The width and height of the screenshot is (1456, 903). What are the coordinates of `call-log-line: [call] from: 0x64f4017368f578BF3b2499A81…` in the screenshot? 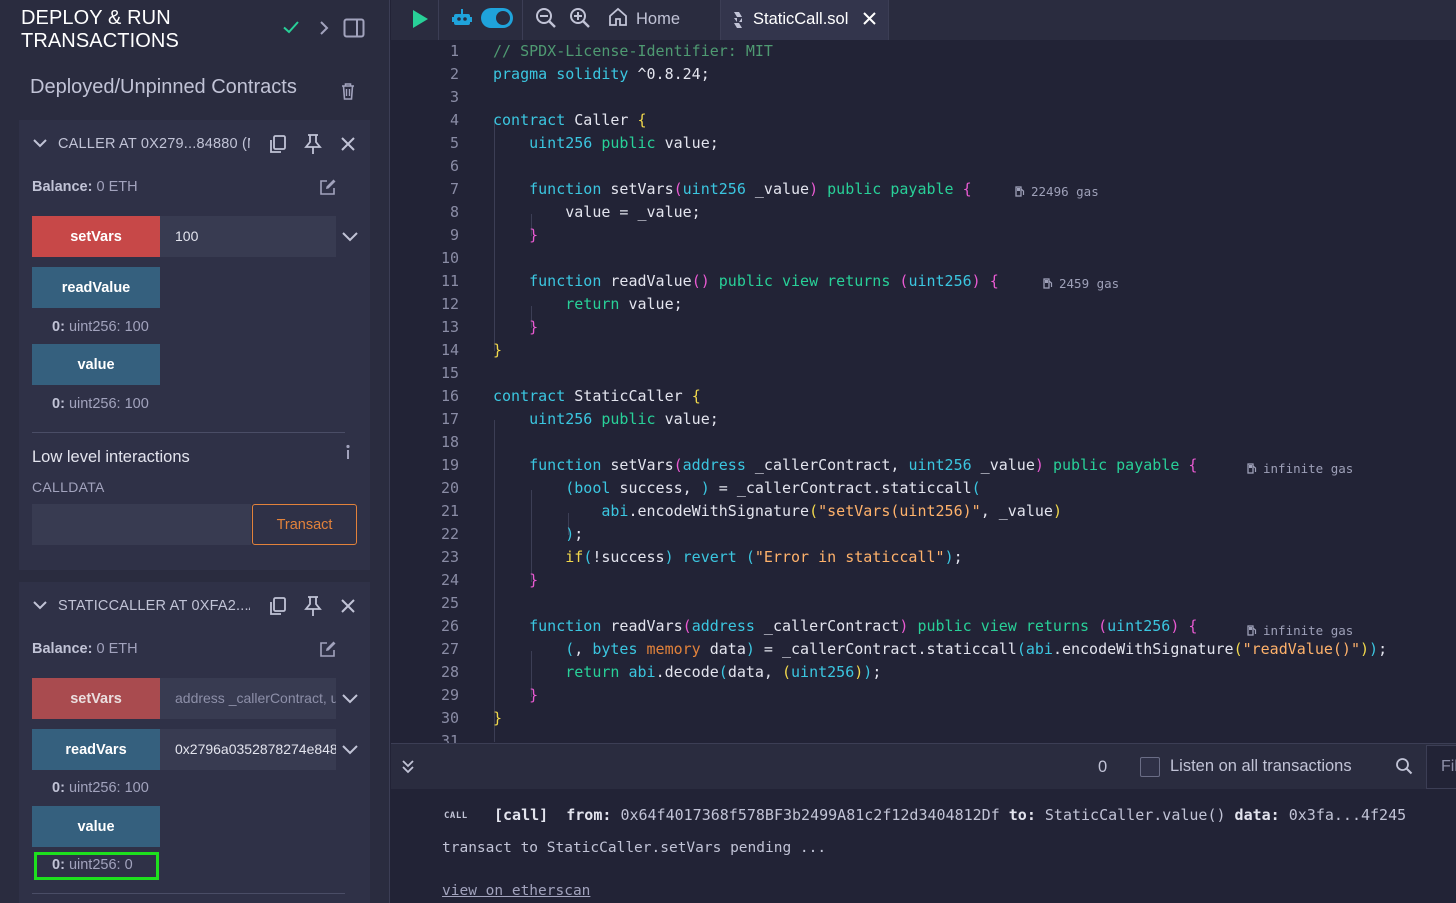 It's located at (950, 815).